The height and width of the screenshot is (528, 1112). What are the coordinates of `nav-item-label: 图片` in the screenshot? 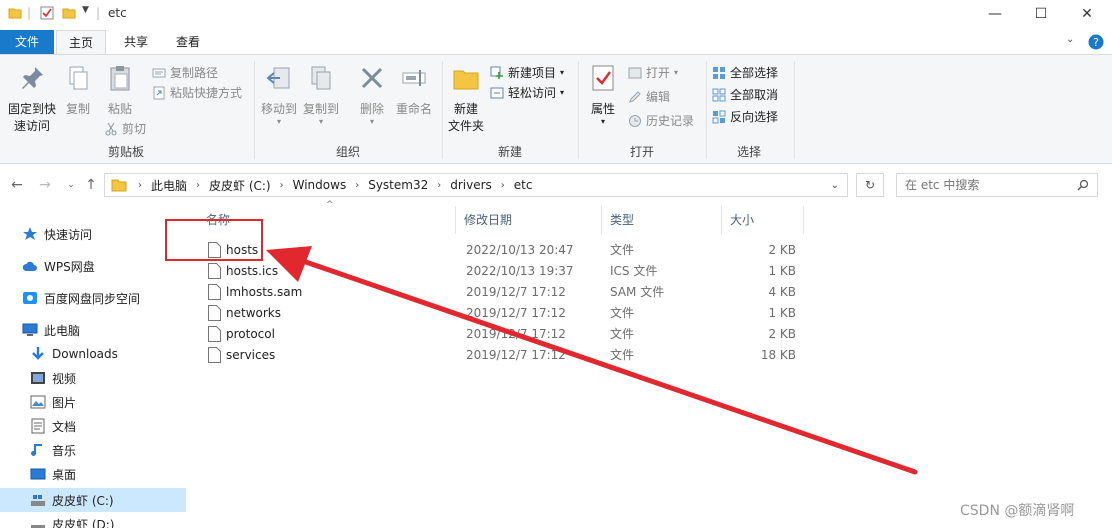 It's located at (64, 402).